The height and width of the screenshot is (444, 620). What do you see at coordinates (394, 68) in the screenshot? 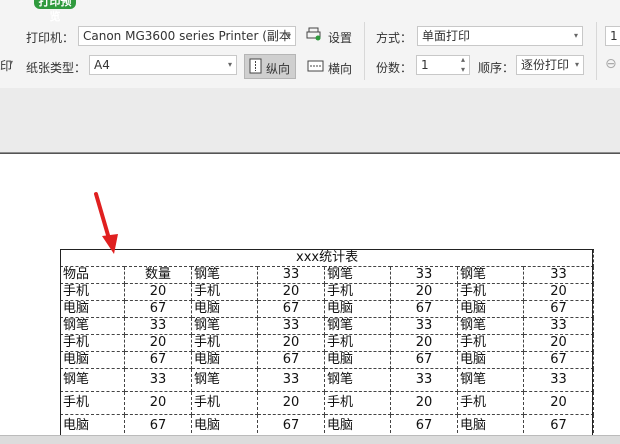
I see `copies-label: 份数：` at bounding box center [394, 68].